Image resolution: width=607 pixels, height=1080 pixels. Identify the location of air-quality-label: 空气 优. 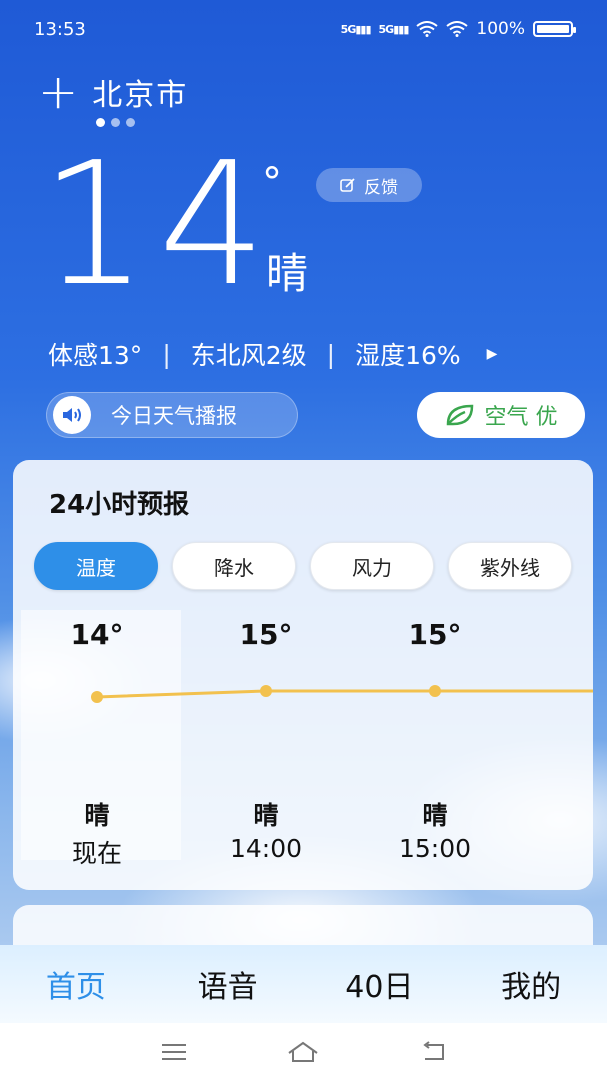
(521, 417).